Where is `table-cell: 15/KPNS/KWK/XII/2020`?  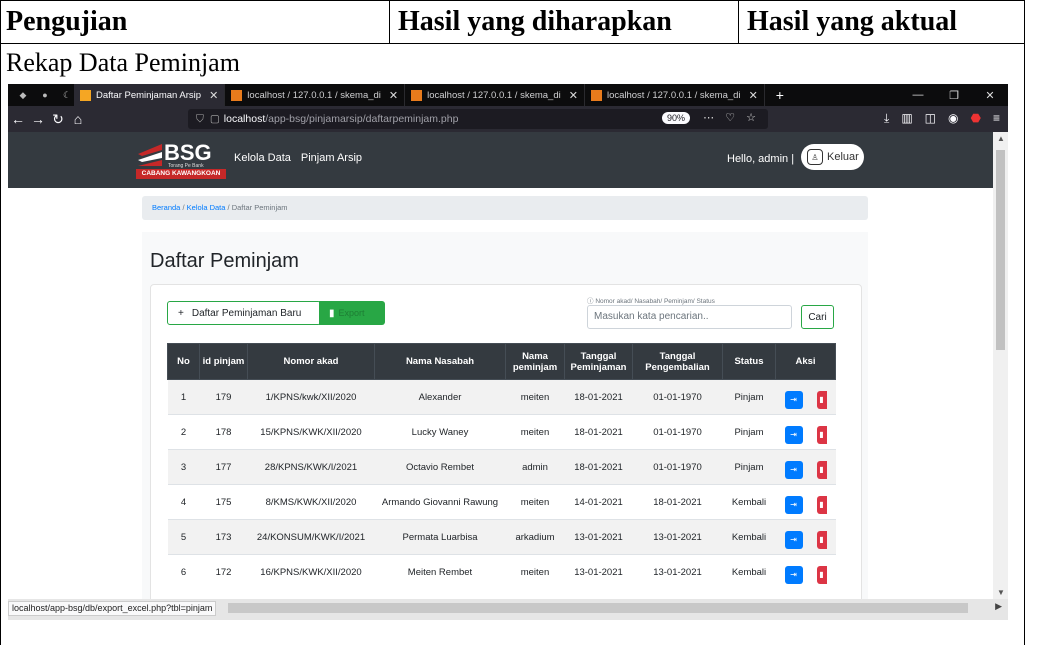 table-cell: 15/KPNS/KWK/XII/2020 is located at coordinates (311, 432).